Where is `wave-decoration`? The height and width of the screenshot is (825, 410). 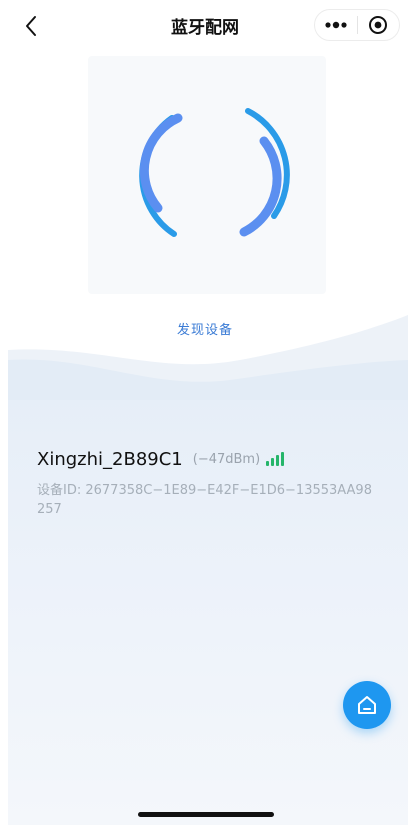
wave-decoration is located at coordinates (208, 357).